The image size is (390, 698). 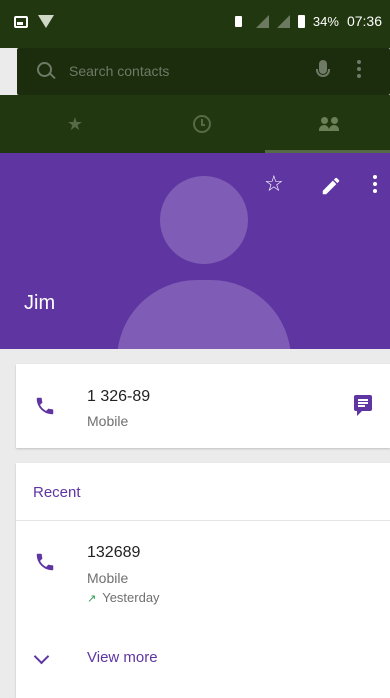 I want to click on tab-recents, so click(x=202, y=124).